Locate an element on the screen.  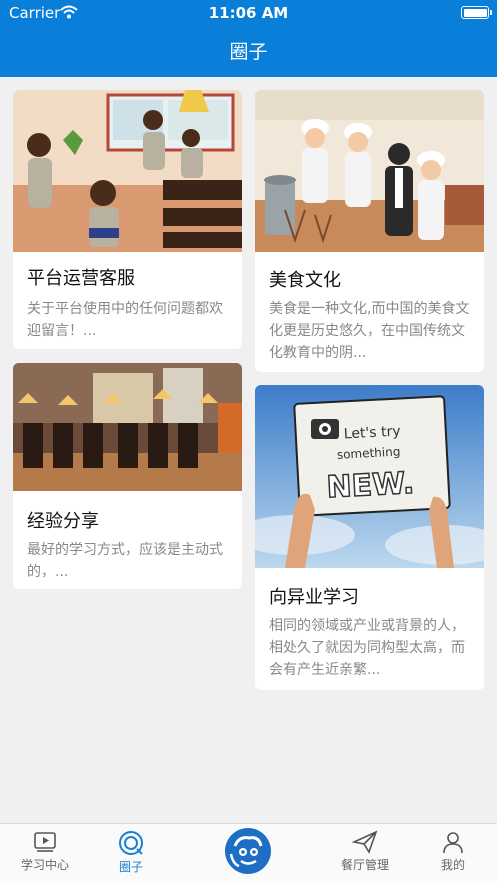
tab-learning-center: 学习中心 is located at coordinates (45, 853).